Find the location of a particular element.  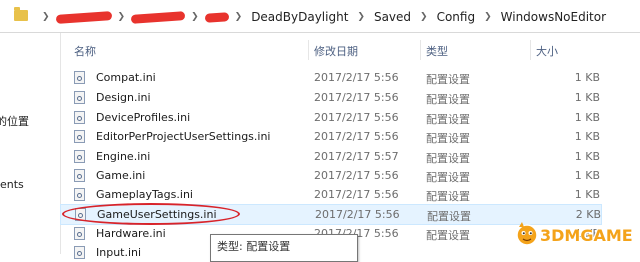

file-row: Game.ini 2017/2/17 5:56 配置设置 1 KB is located at coordinates (330, 175).